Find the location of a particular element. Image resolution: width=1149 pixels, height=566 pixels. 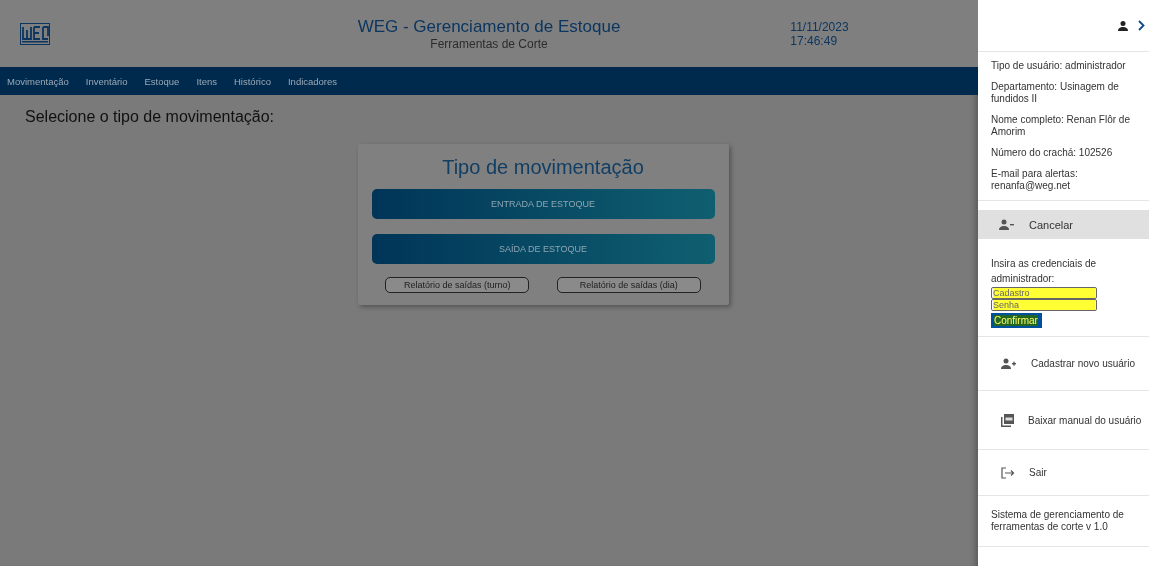

pdf-icon is located at coordinates (1007, 420).